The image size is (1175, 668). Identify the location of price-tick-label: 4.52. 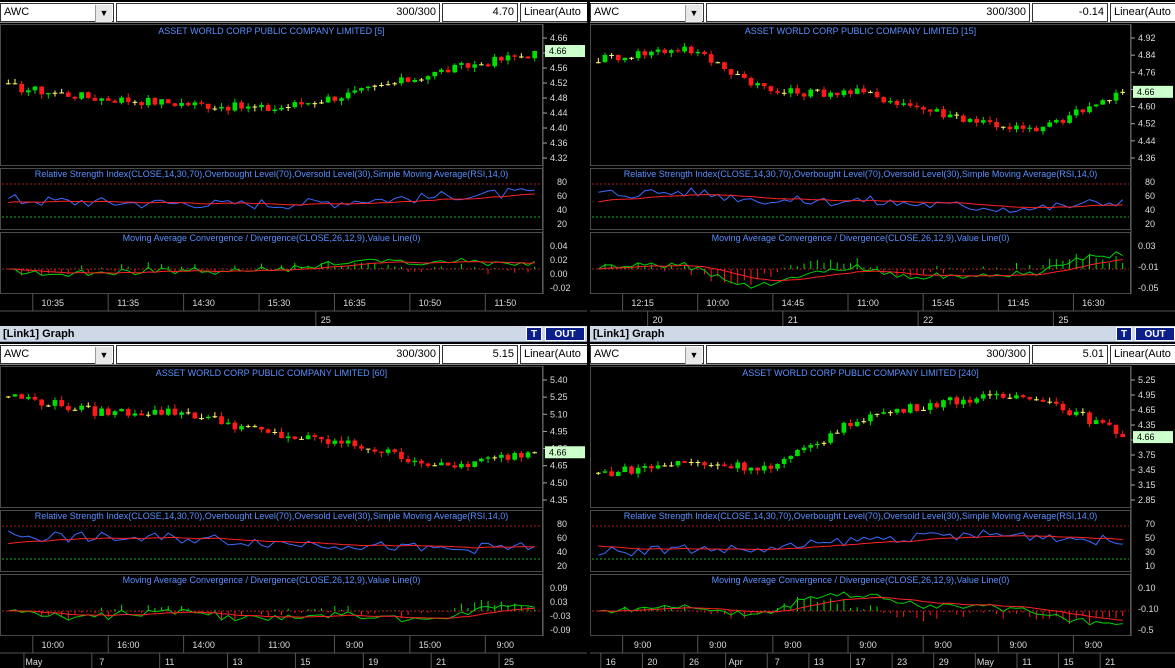
(1147, 124).